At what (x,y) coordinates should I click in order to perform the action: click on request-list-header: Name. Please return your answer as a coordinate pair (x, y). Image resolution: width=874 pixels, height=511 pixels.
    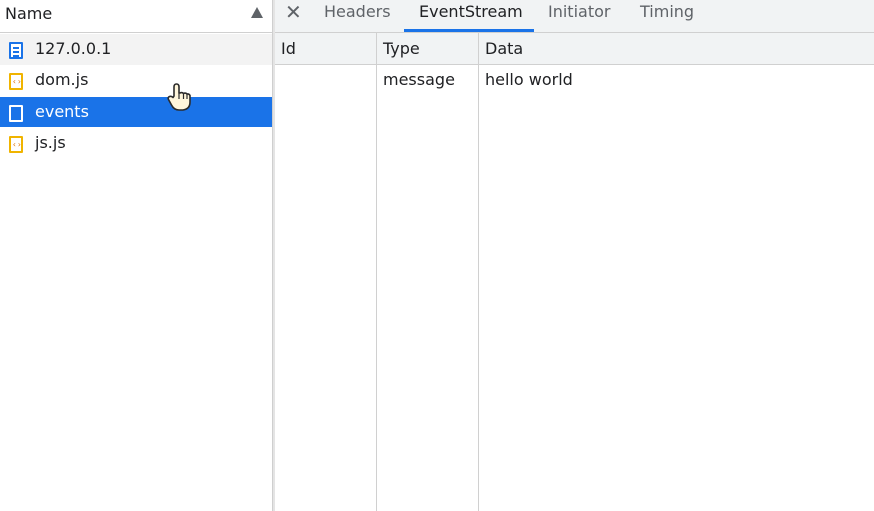
    Looking at the image, I should click on (136, 16).